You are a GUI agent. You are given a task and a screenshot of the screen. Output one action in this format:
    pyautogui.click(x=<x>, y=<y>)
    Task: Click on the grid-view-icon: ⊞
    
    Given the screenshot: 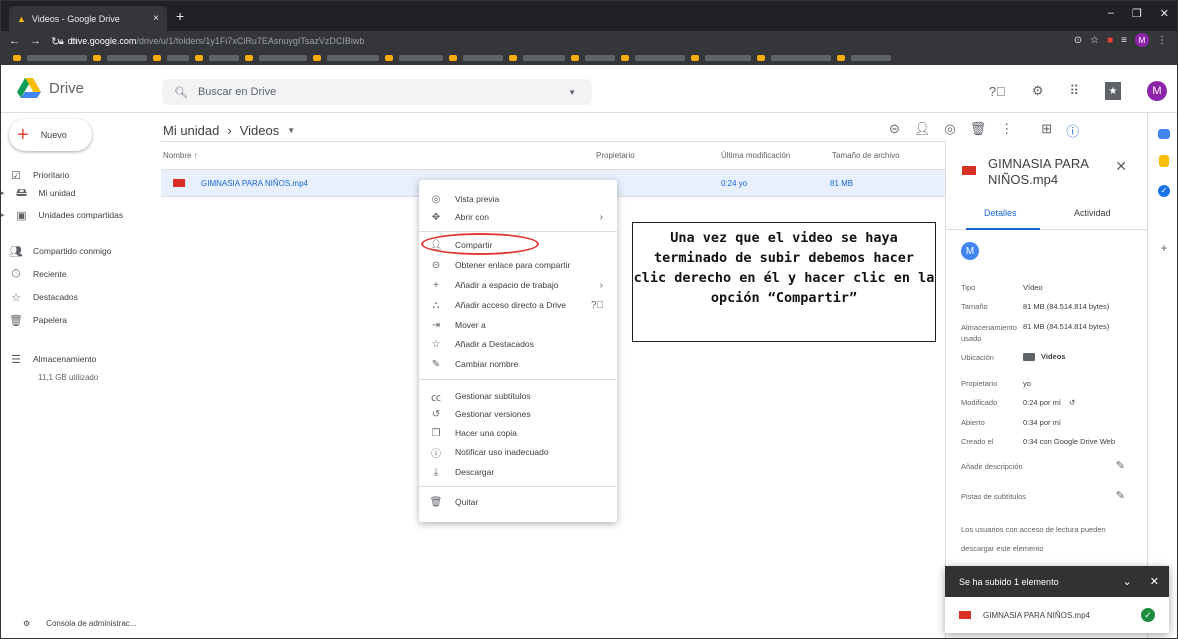 What is the action you would take?
    pyautogui.click(x=1046, y=130)
    